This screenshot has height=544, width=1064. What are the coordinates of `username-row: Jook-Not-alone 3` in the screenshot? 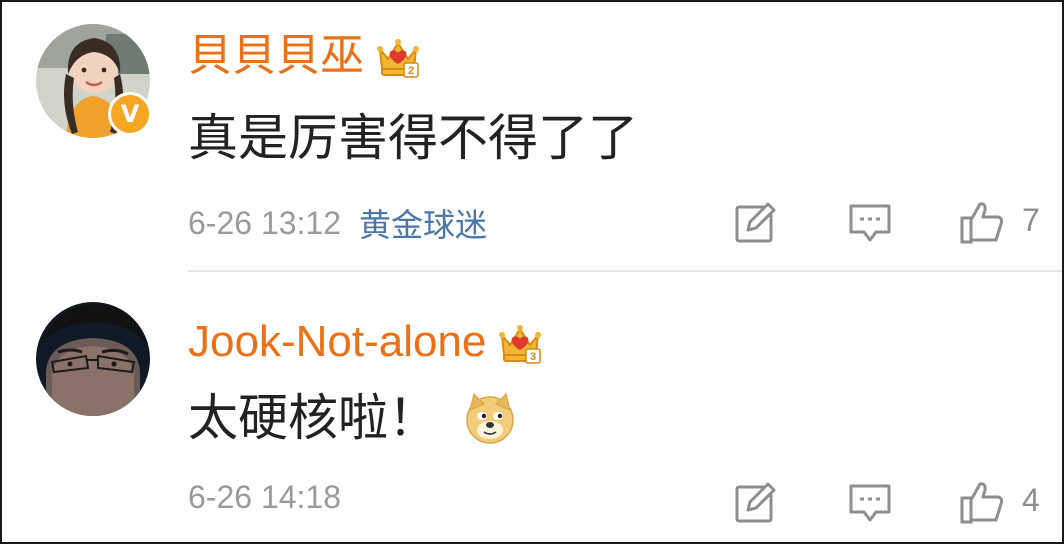 It's located at (365, 342).